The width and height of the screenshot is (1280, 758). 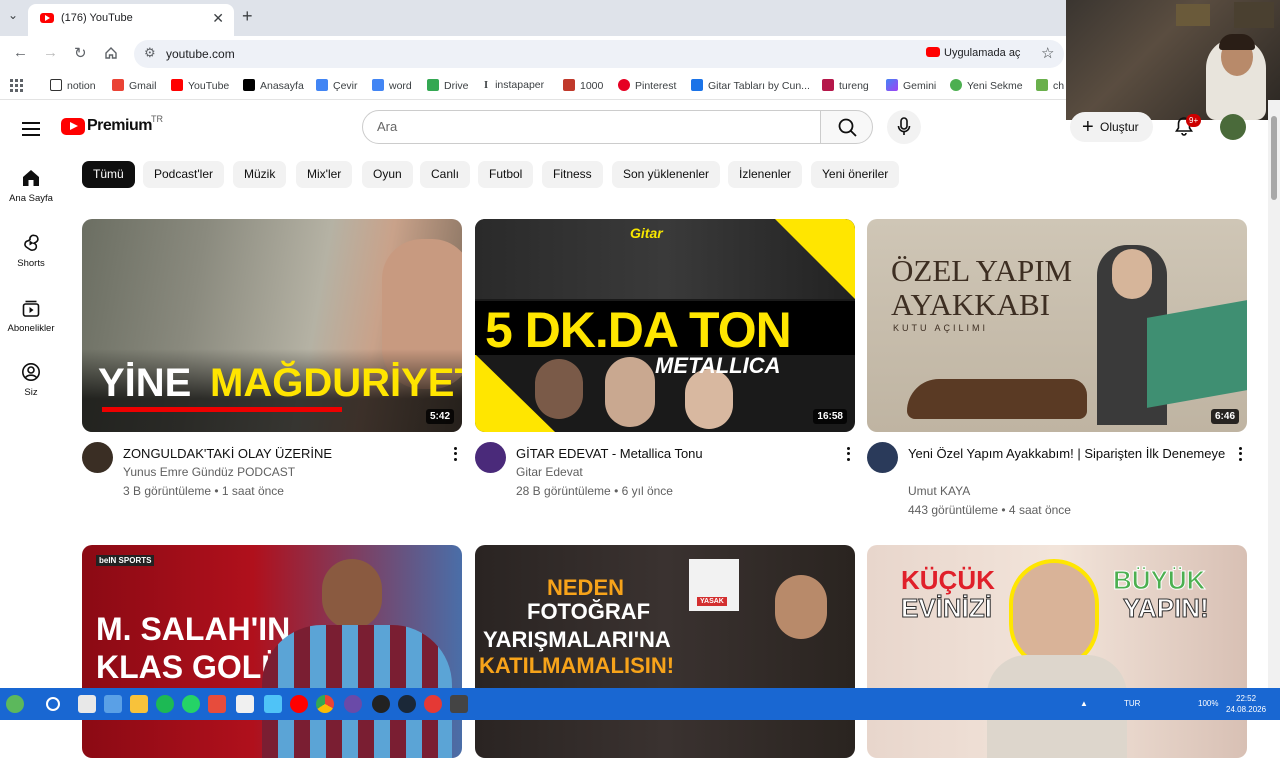 I want to click on bookmark-gemini: Gemini, so click(x=911, y=85).